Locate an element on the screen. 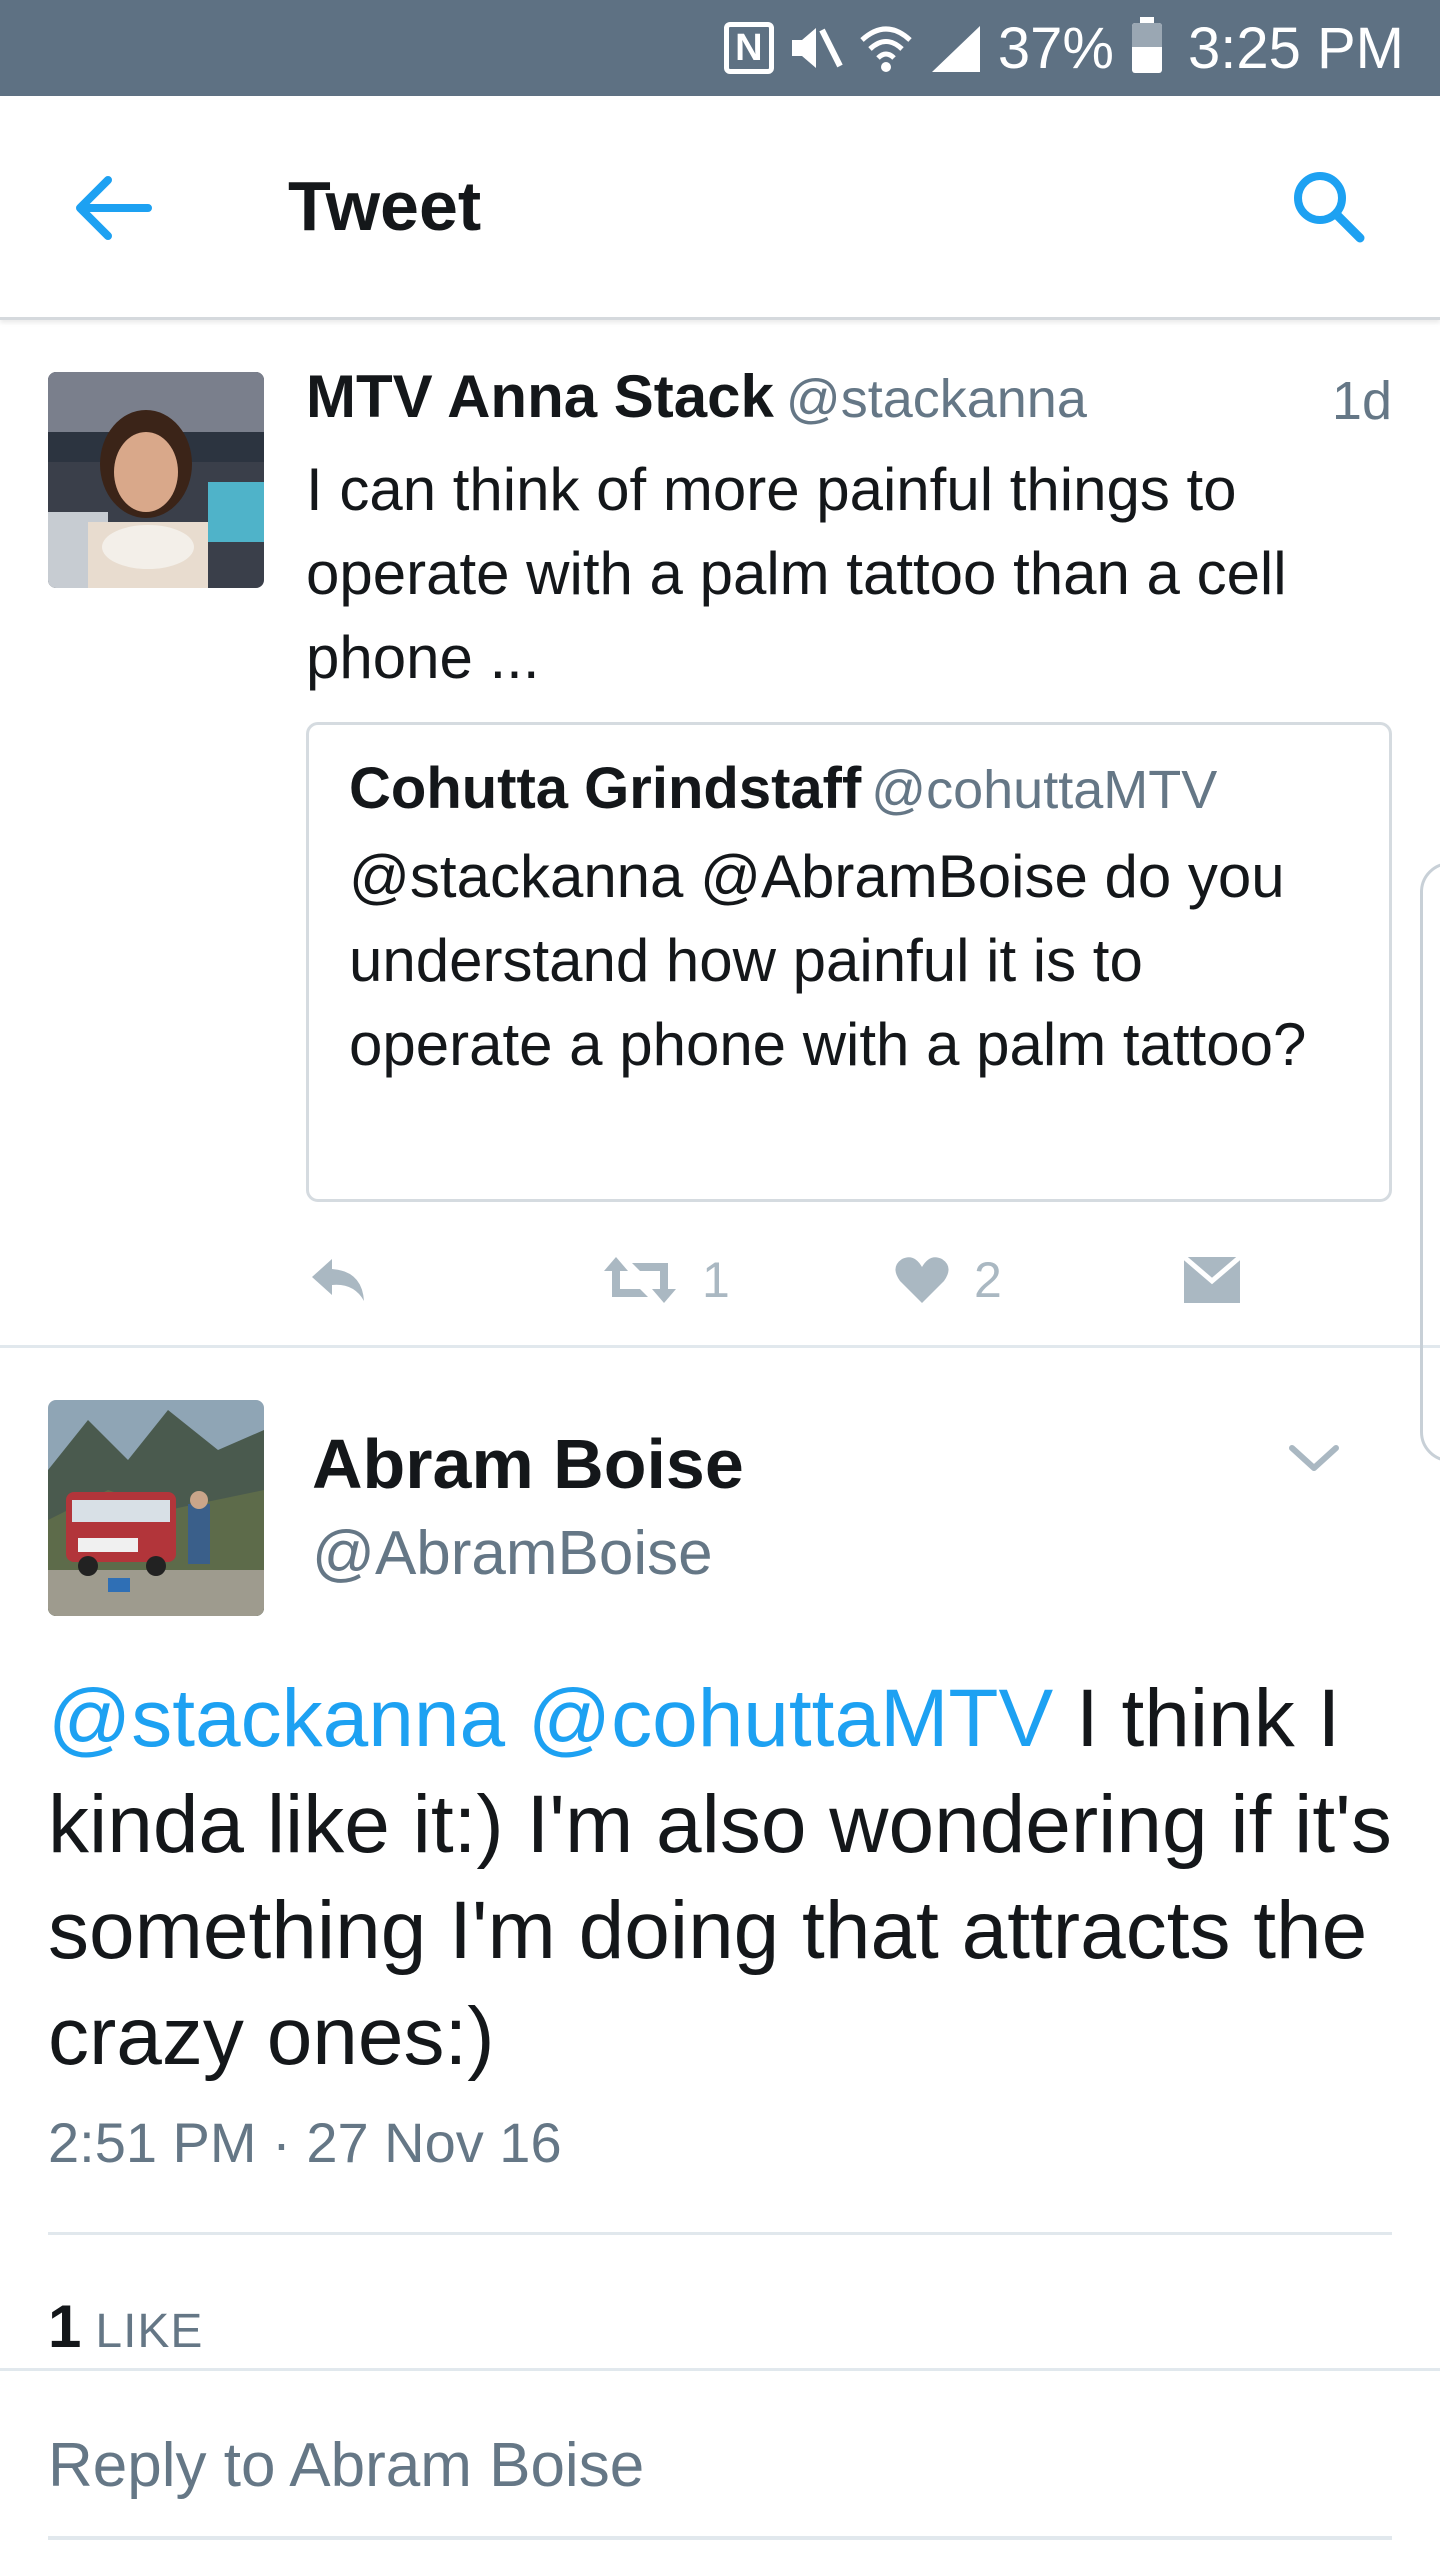  mention-link: @stackanna is located at coordinates (276, 1718).